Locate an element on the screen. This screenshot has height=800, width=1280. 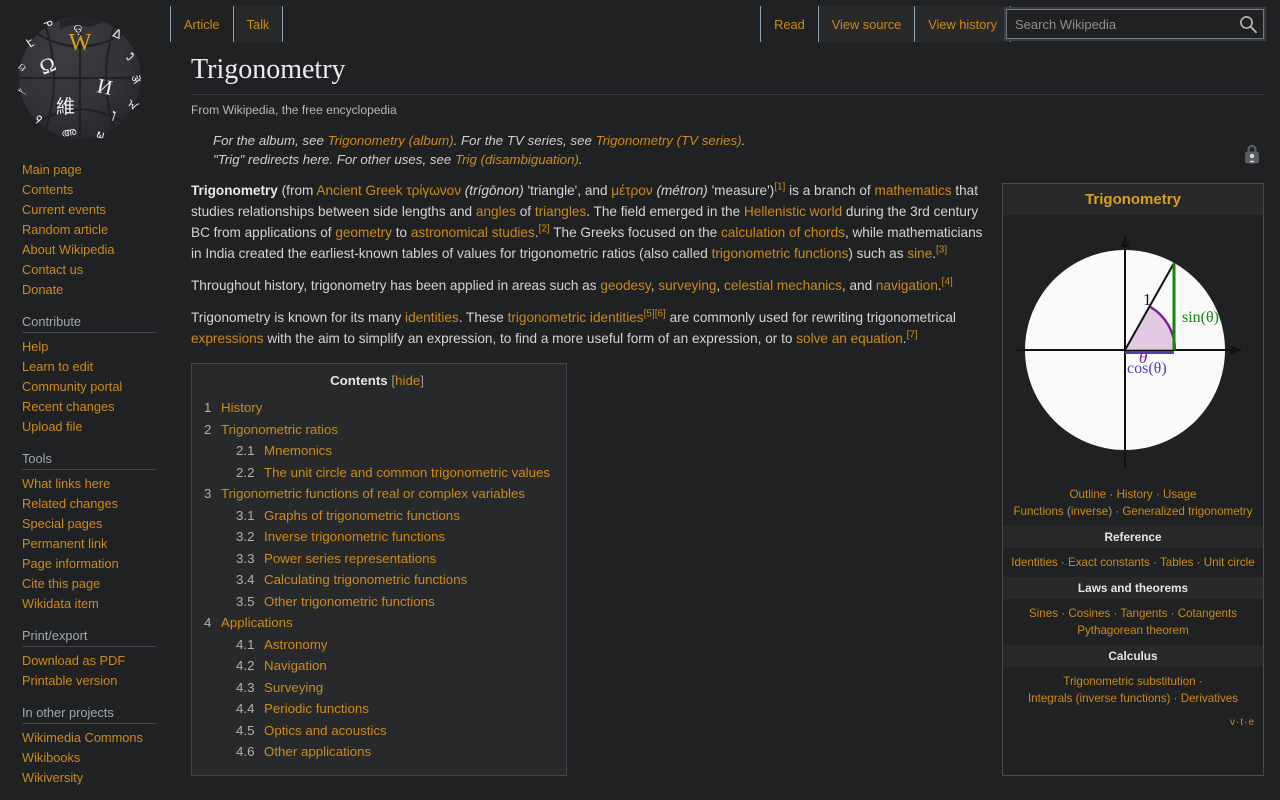
toc-link: 3.5 Other trigonometric functions is located at coordinates (335, 601).